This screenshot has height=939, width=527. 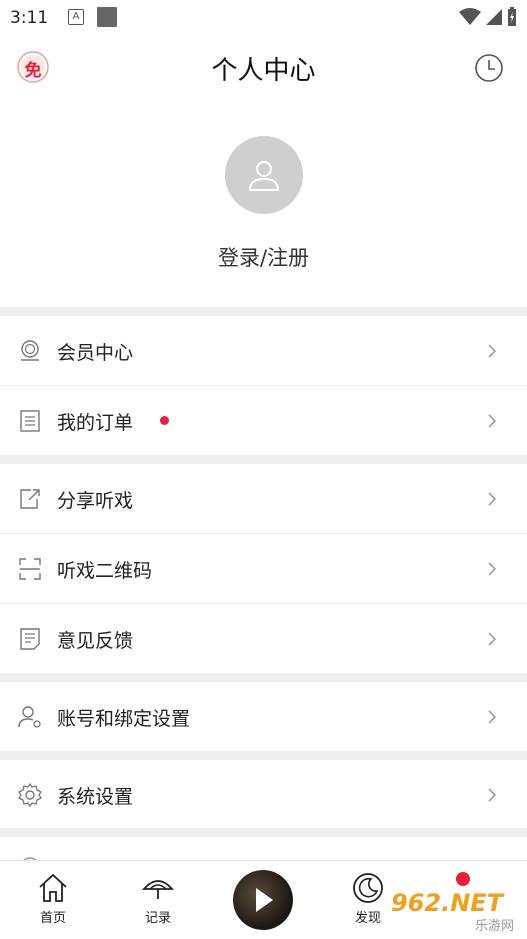 I want to click on status-icons, so click(x=488, y=17).